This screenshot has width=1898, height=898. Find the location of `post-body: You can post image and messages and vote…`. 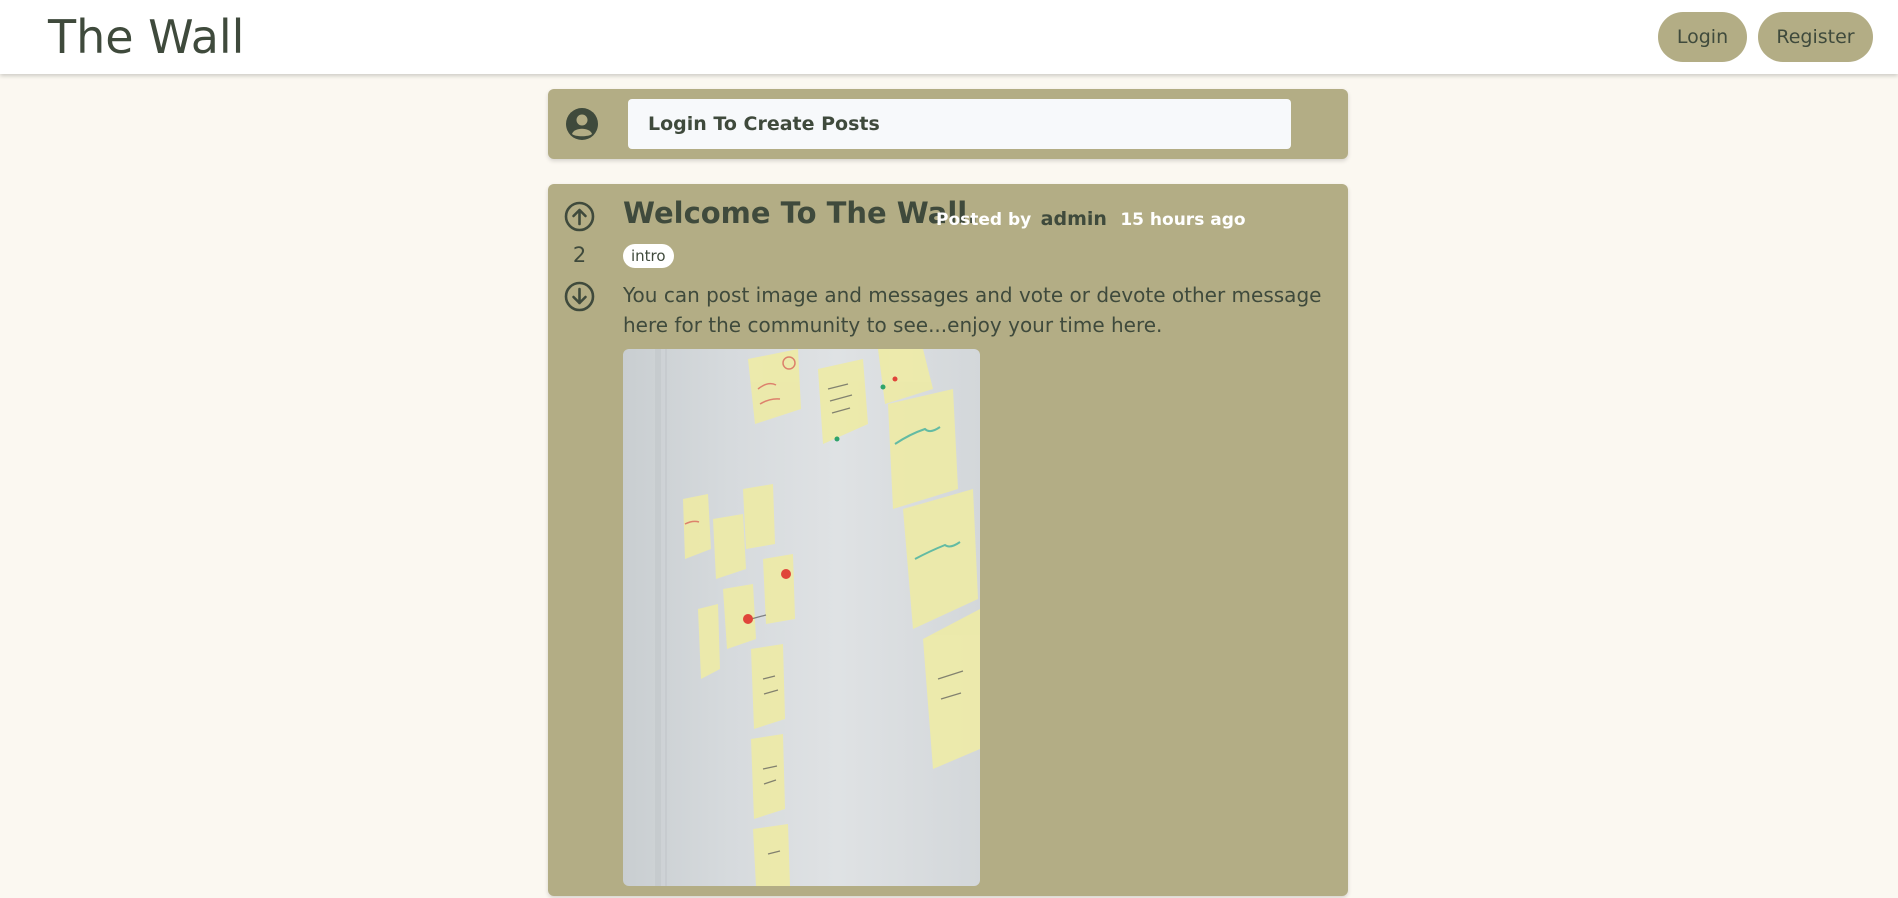

post-body: You can post image and messages and vote… is located at coordinates (972, 310).